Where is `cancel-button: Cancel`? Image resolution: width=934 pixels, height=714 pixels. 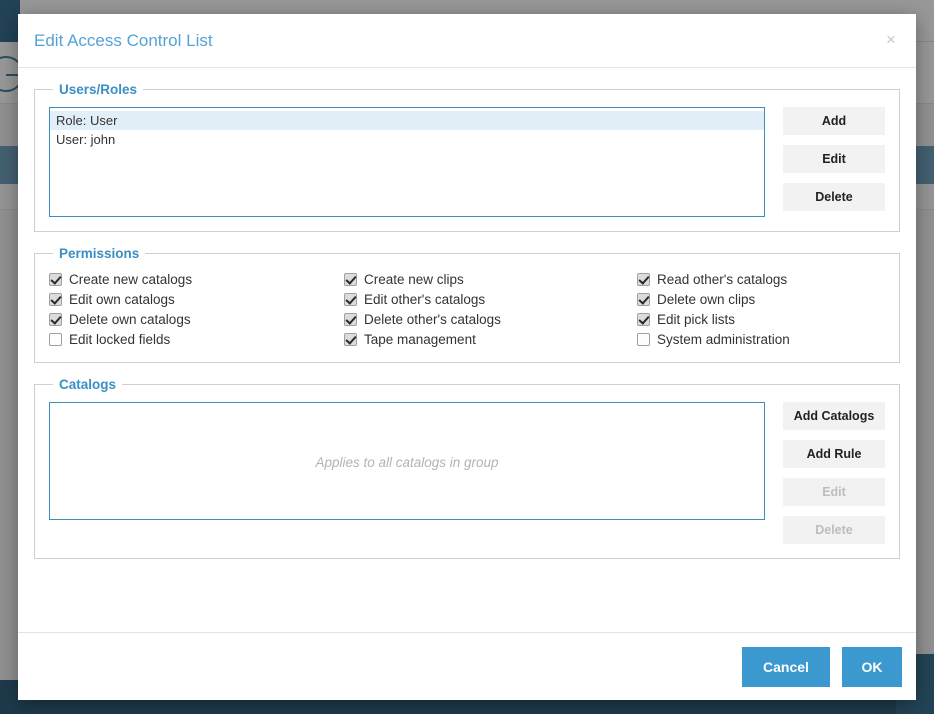
cancel-button: Cancel is located at coordinates (786, 666).